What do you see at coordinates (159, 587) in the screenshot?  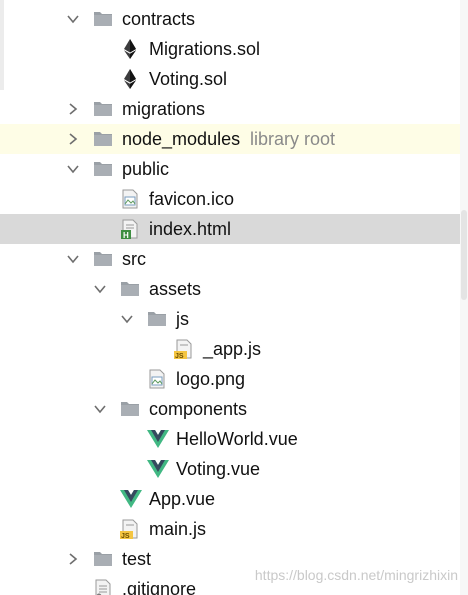 I see `tree-node-label: .gitignore` at bounding box center [159, 587].